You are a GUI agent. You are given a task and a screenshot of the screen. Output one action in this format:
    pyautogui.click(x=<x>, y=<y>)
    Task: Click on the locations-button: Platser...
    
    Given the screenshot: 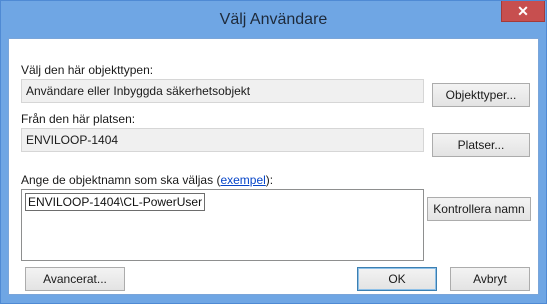 What is the action you would take?
    pyautogui.click(x=481, y=145)
    